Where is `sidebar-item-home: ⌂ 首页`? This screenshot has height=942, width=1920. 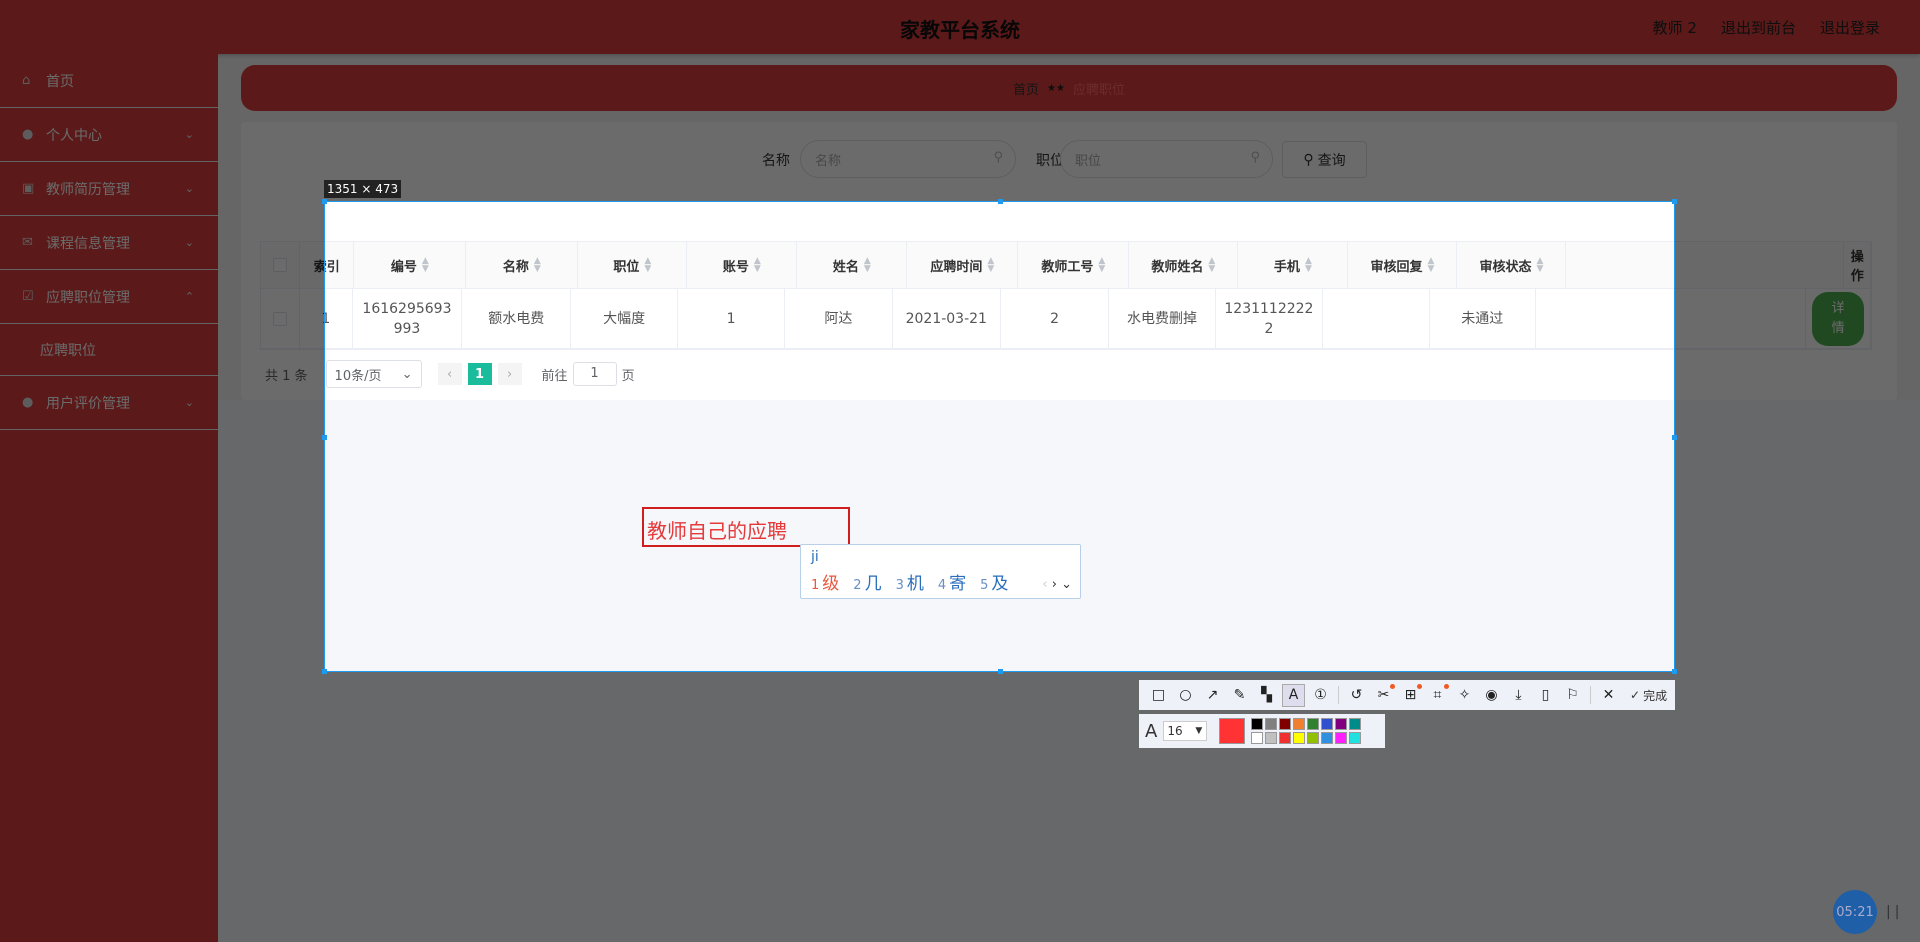 sidebar-item-home: ⌂ 首页 is located at coordinates (109, 81).